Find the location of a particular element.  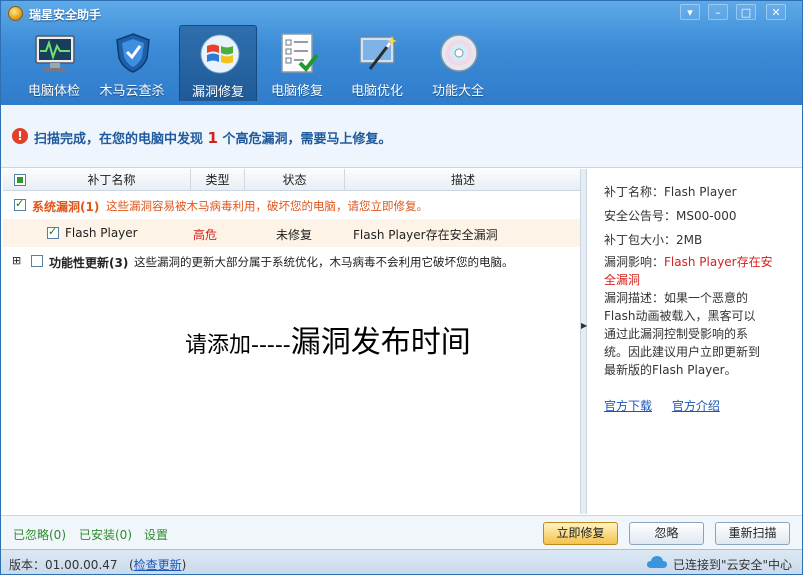

maximize-button: □ is located at coordinates (746, 12).